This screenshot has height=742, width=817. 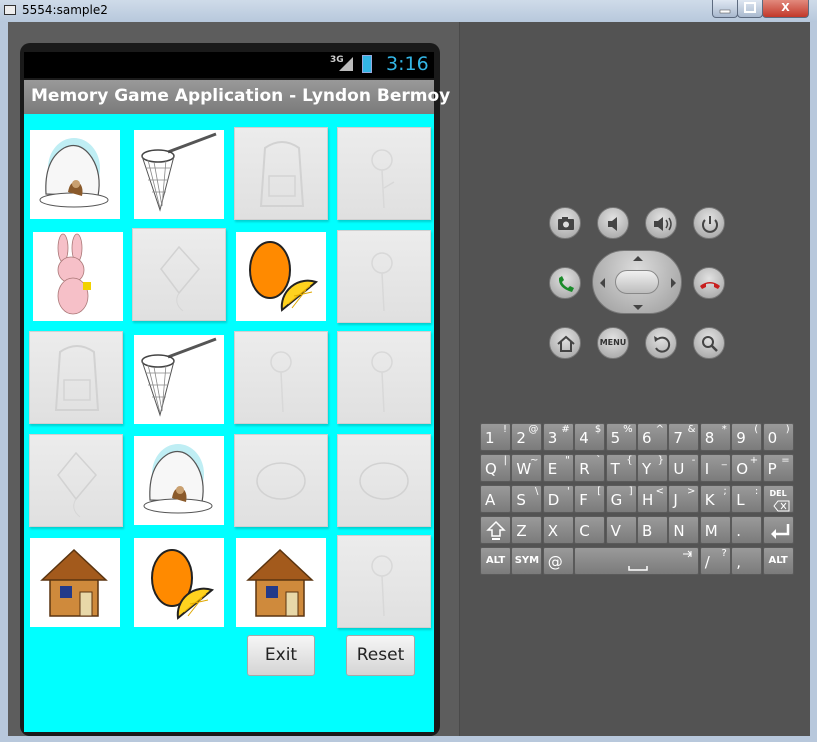 What do you see at coordinates (621, 437) in the screenshot?
I see `key-5: 5%` at bounding box center [621, 437].